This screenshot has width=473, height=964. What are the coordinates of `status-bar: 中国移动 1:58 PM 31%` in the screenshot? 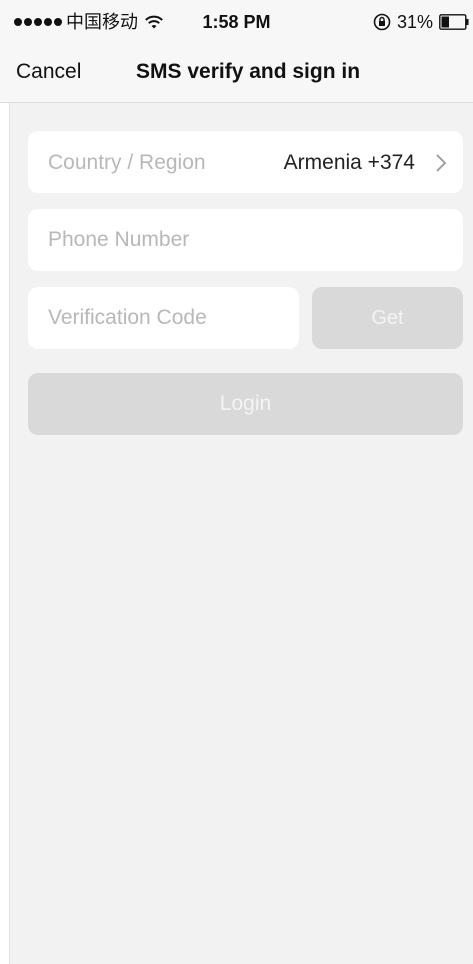 It's located at (236, 22).